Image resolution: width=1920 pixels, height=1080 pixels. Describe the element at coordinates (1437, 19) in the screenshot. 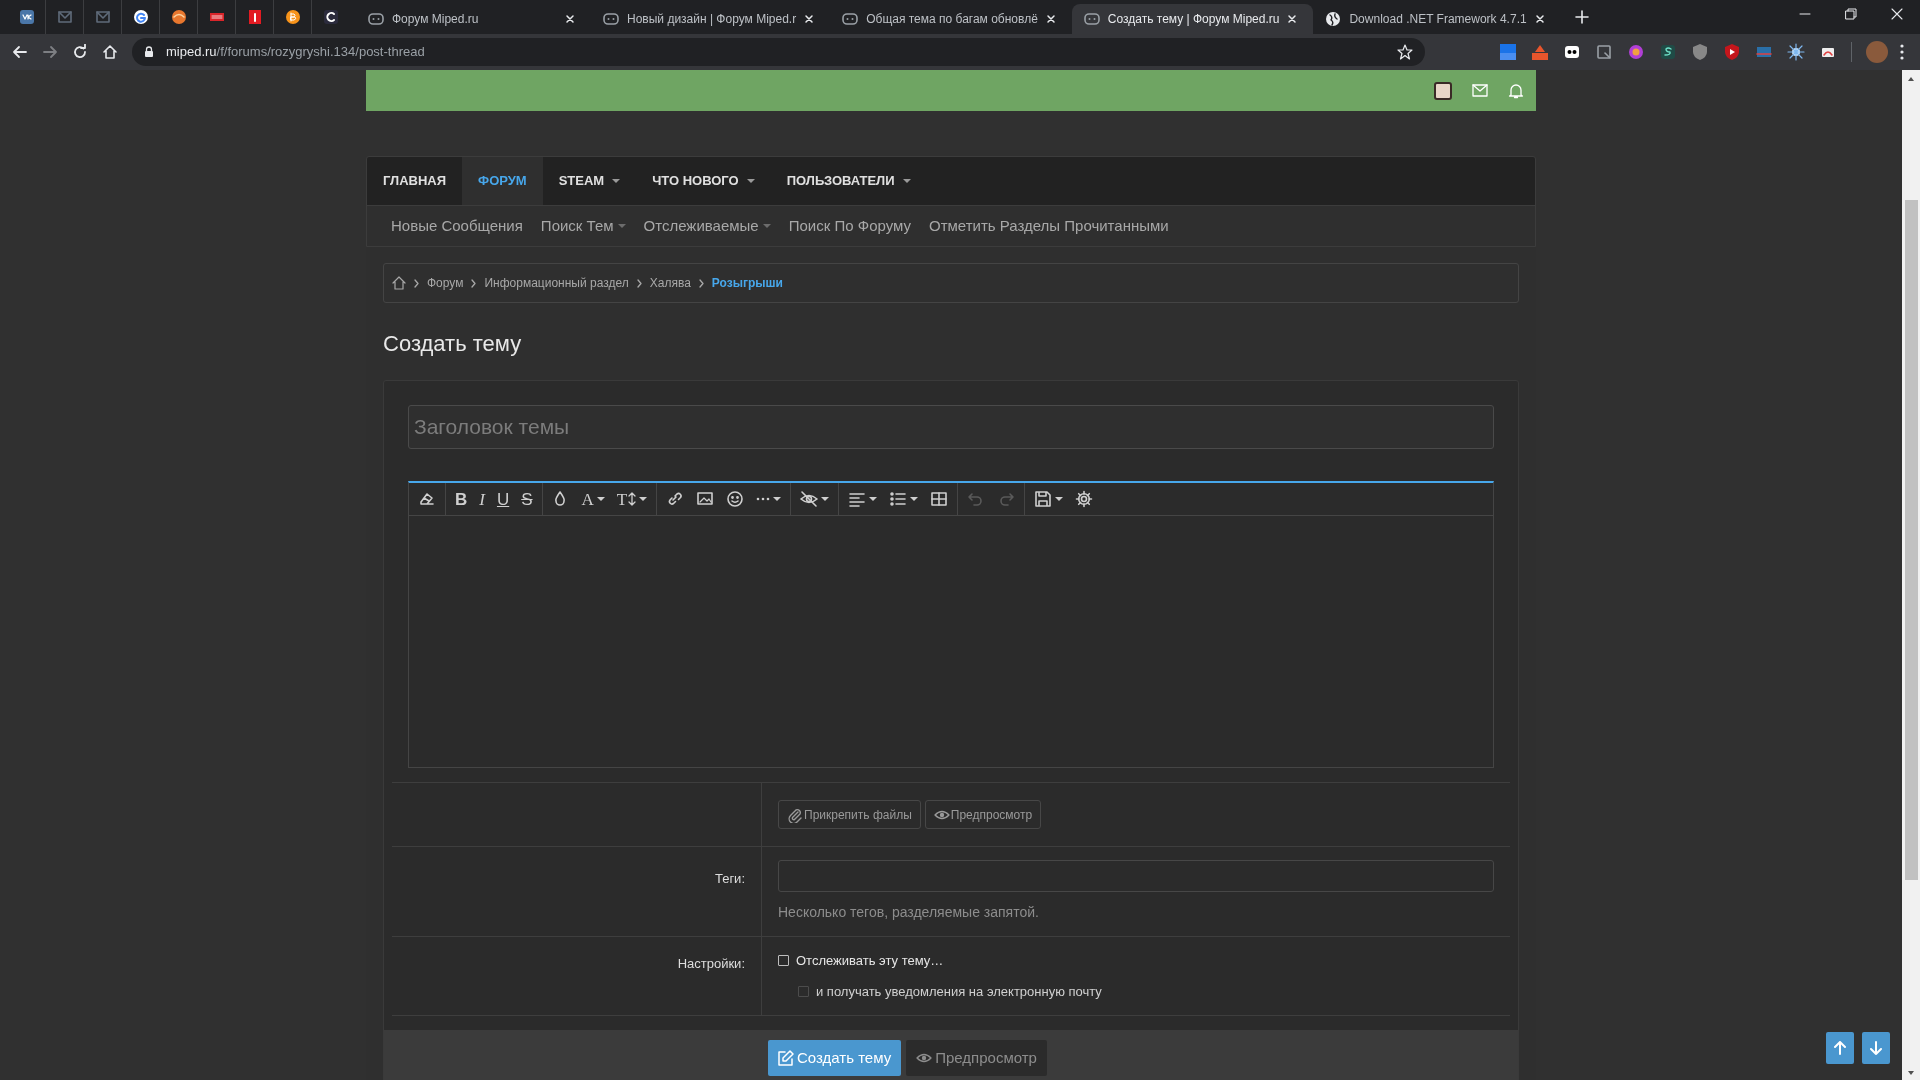

I see `browser-tab: Download .NET Framework 4.7.1` at that location.